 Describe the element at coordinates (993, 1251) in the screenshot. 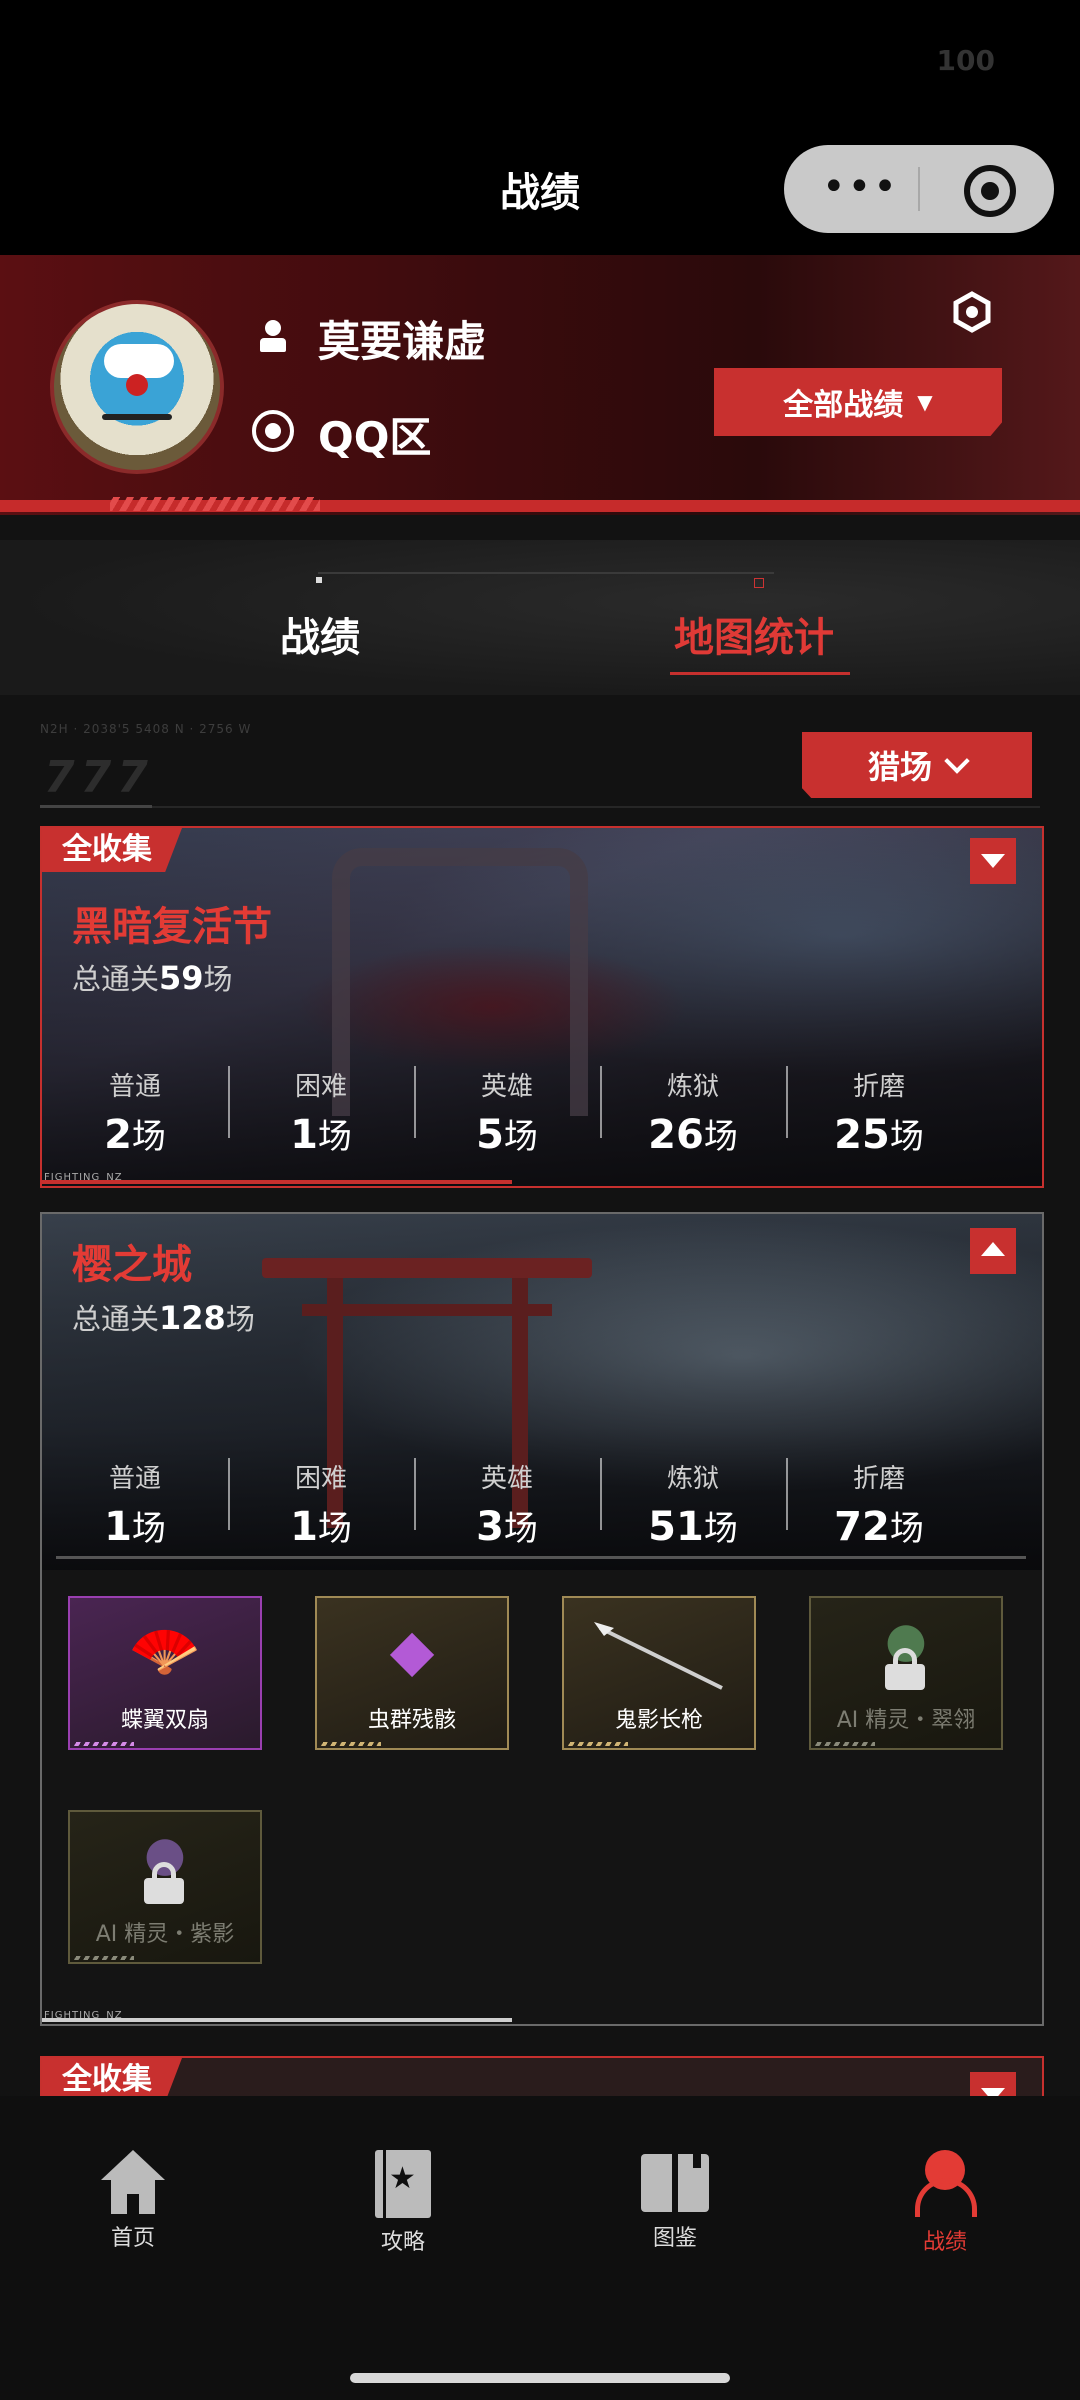

I see `collapse-toggle` at that location.